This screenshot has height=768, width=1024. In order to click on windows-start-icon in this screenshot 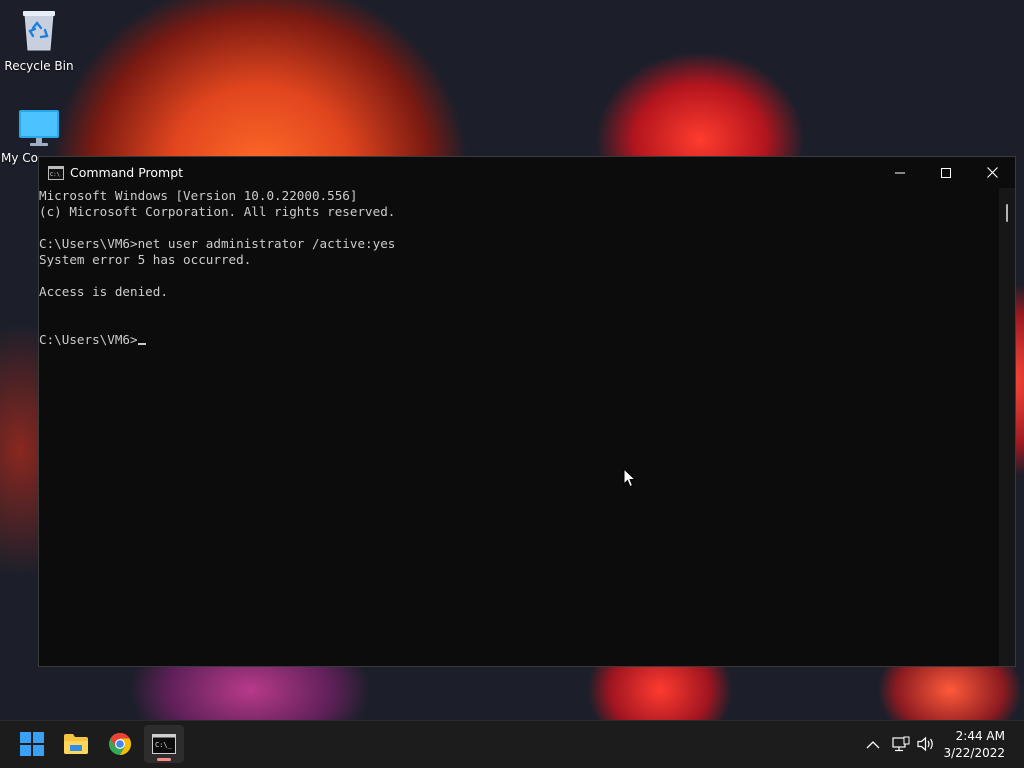, I will do `click(32, 744)`.